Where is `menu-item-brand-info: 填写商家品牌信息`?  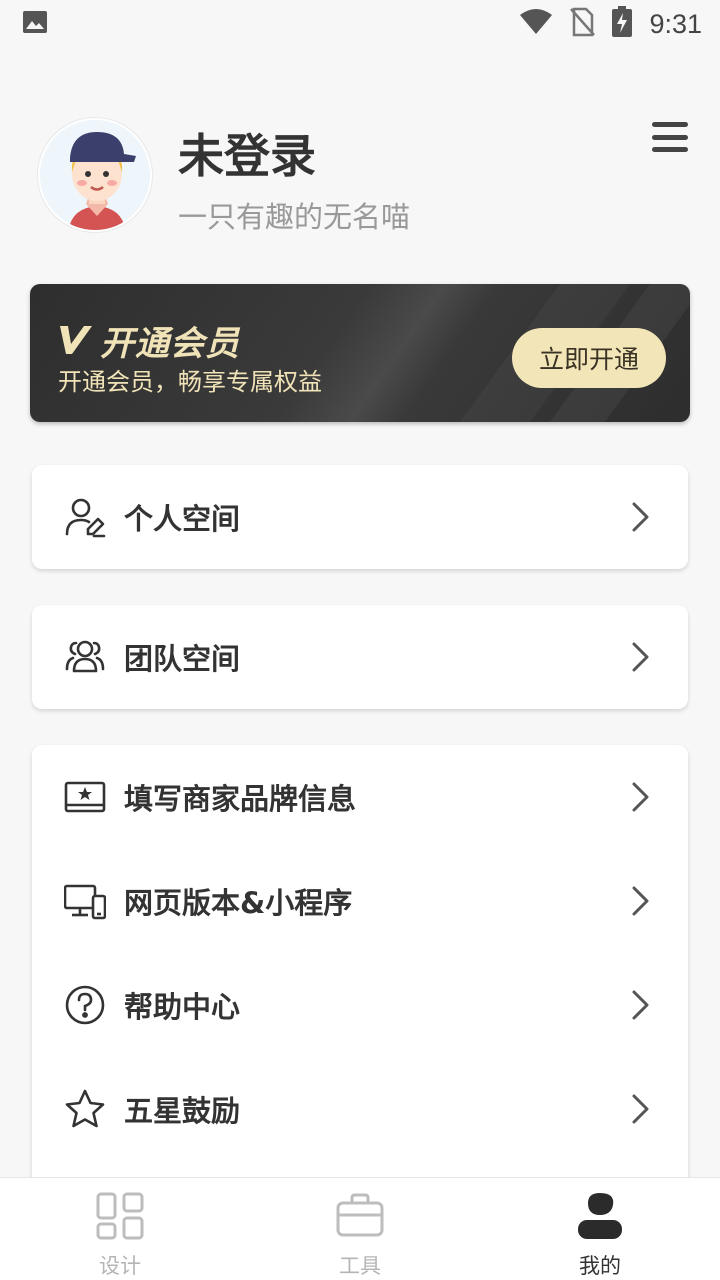
menu-item-brand-info: 填写商家品牌信息 is located at coordinates (360, 797).